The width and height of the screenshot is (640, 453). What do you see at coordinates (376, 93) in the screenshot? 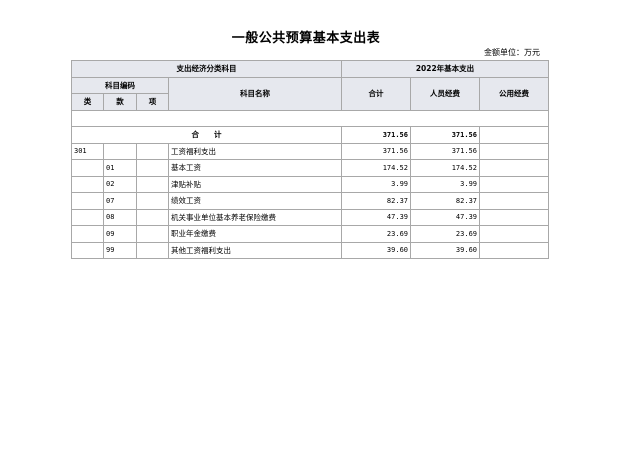
I see `header-total: 合计` at bounding box center [376, 93].